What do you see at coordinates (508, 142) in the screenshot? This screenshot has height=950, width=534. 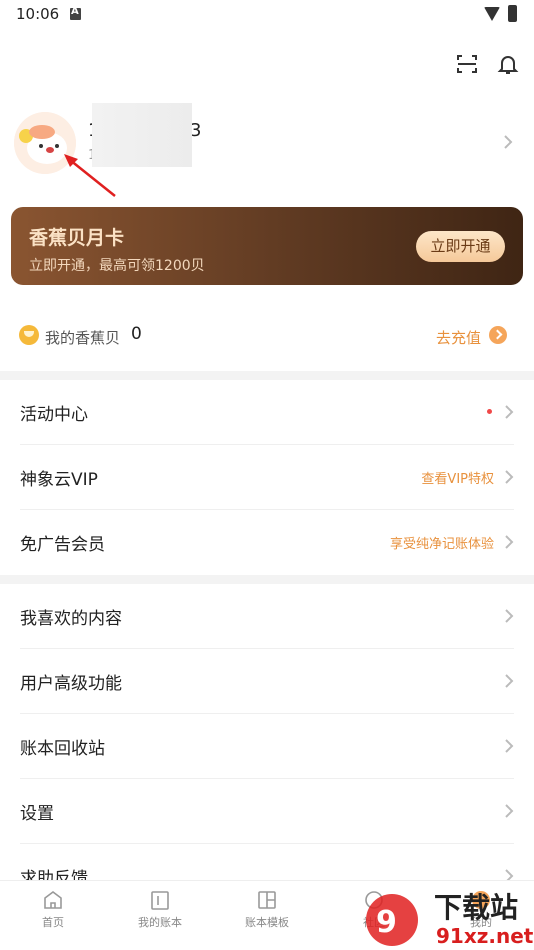 I see `profile-chevron-right-icon` at bounding box center [508, 142].